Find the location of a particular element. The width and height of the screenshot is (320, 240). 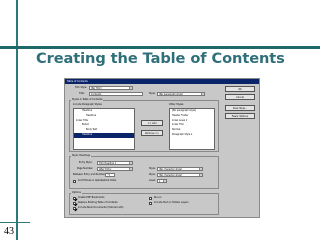

title-style-value: [No paragraph style] is located at coordinates (171, 94).